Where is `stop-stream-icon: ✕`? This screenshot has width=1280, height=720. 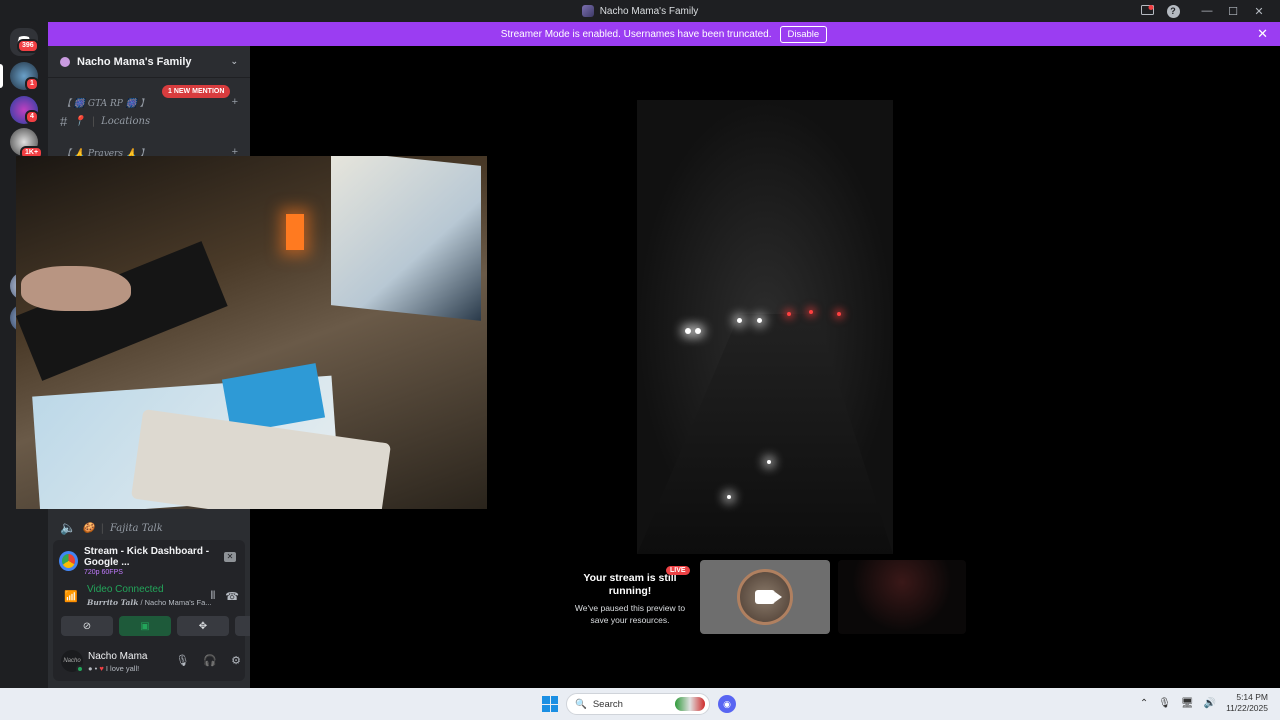
stop-stream-icon: ✕ is located at coordinates (230, 557).